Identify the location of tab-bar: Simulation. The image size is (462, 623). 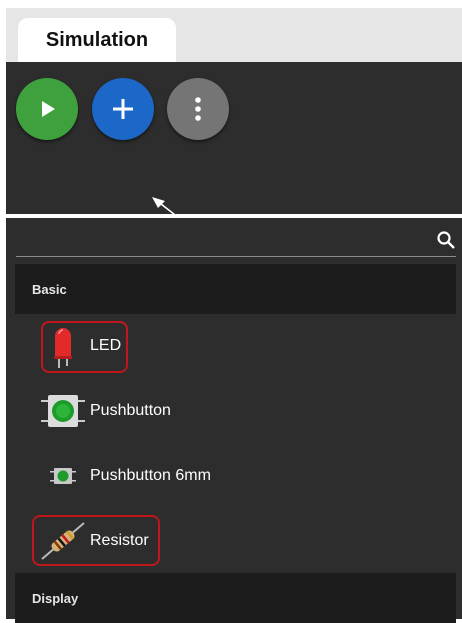
(234, 35).